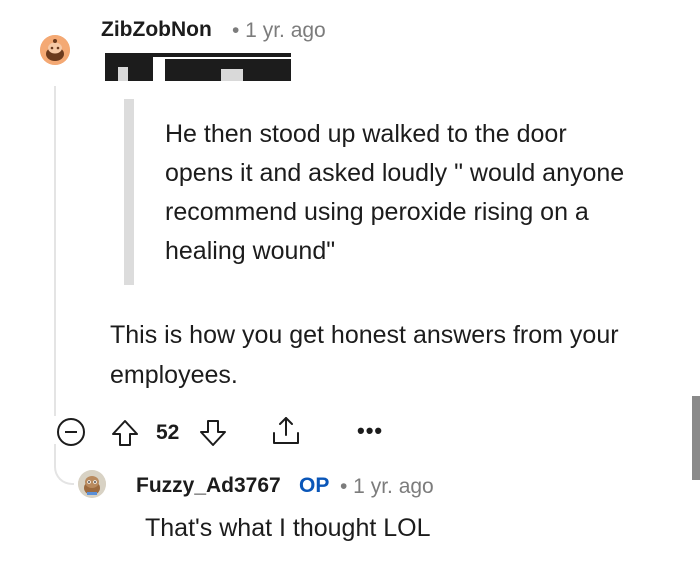  Describe the element at coordinates (279, 30) in the screenshot. I see `comment-timestamp: • 1 yr. ago` at that location.